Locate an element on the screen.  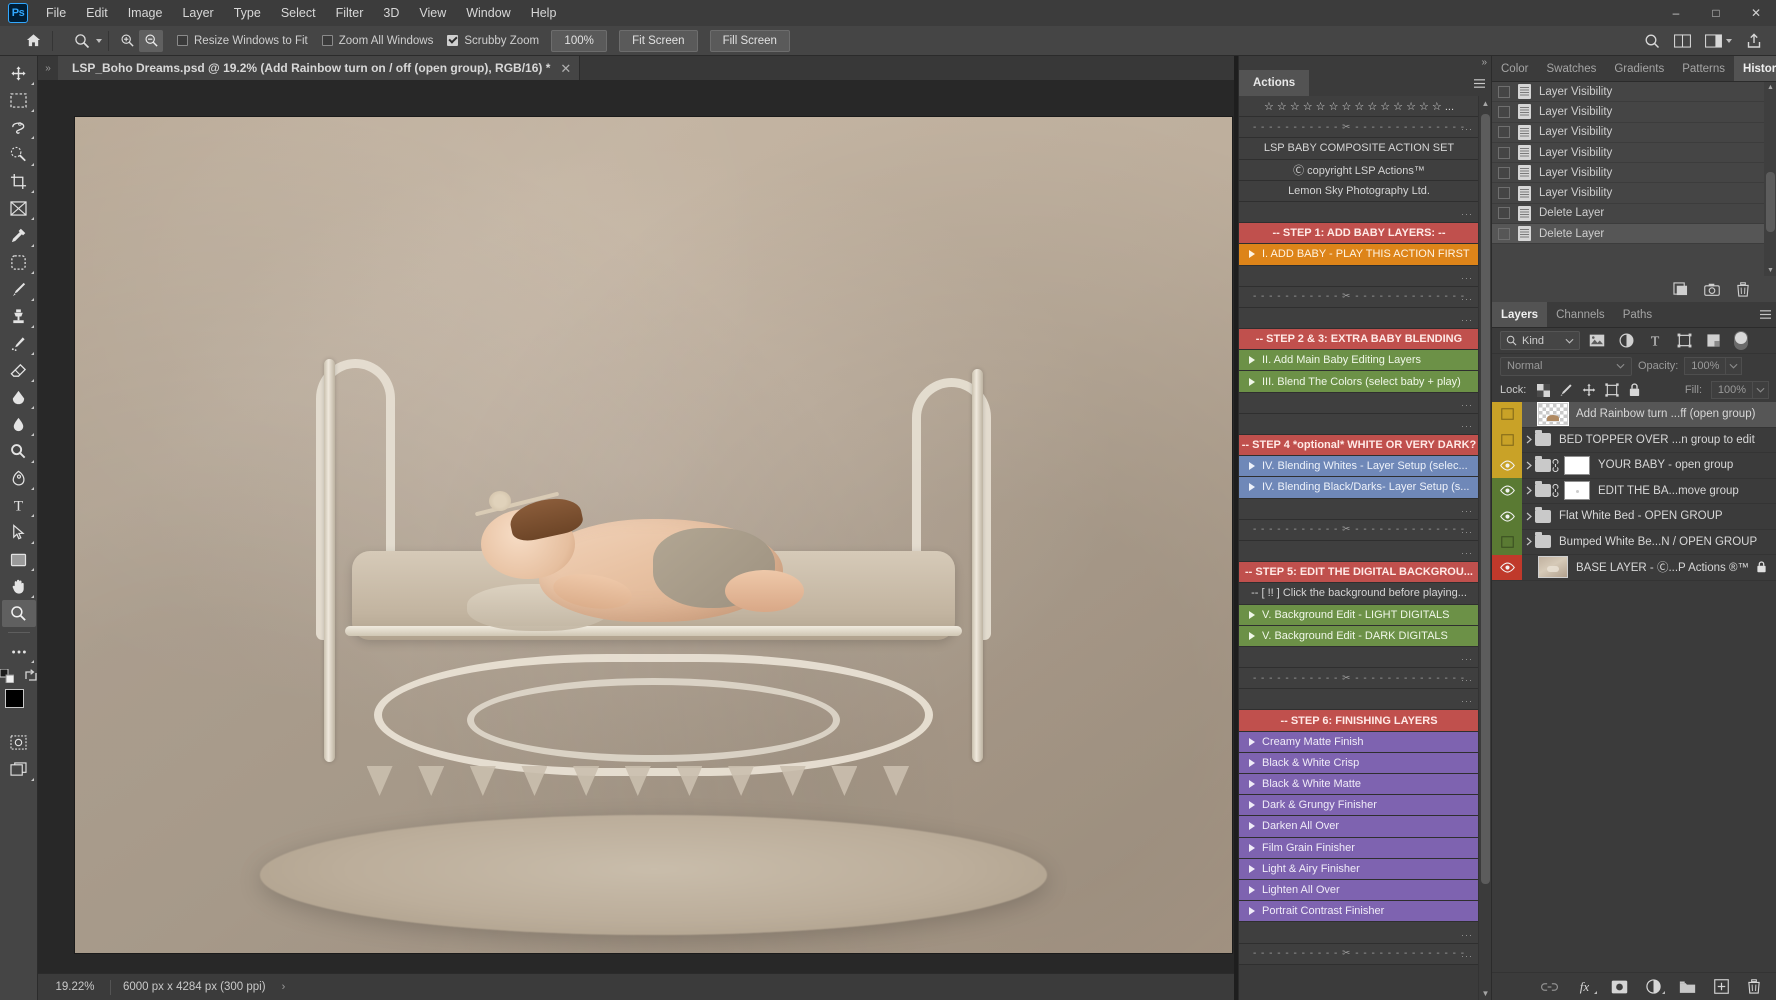
status-expand-icon: › is located at coordinates (284, 987).